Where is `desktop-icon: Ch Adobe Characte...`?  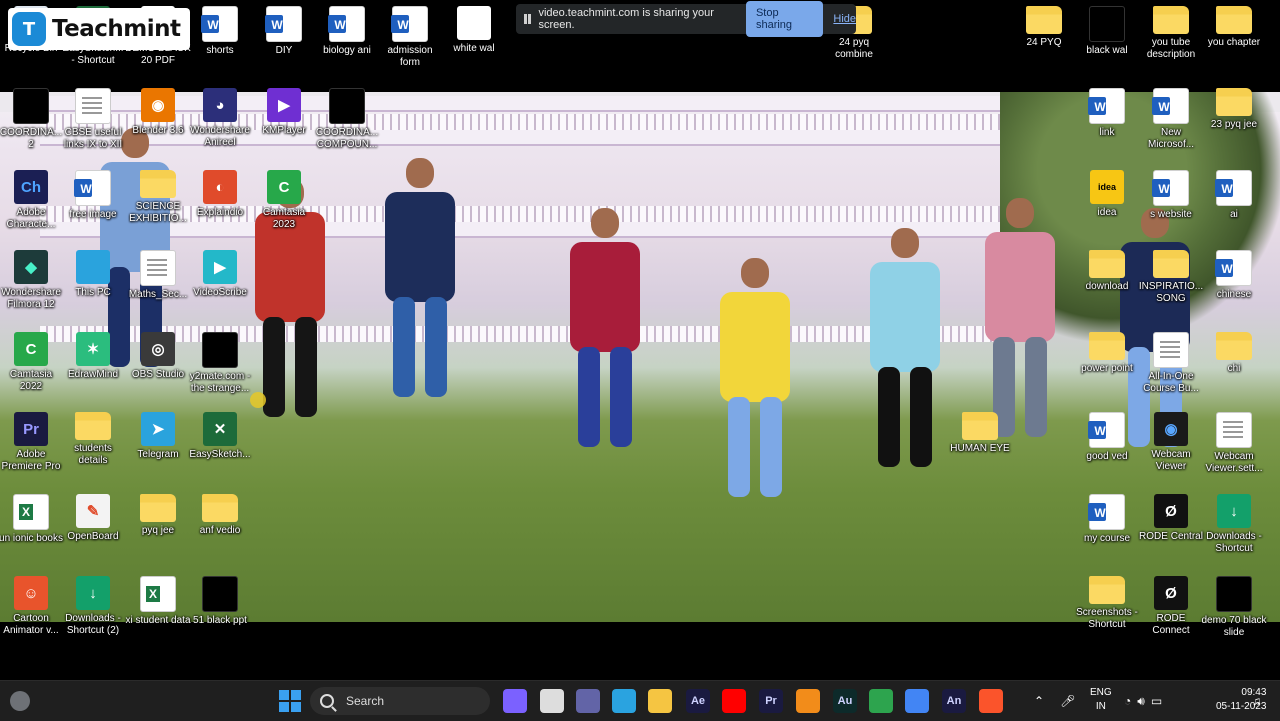 desktop-icon: Ch Adobe Characte... is located at coordinates (31, 200).